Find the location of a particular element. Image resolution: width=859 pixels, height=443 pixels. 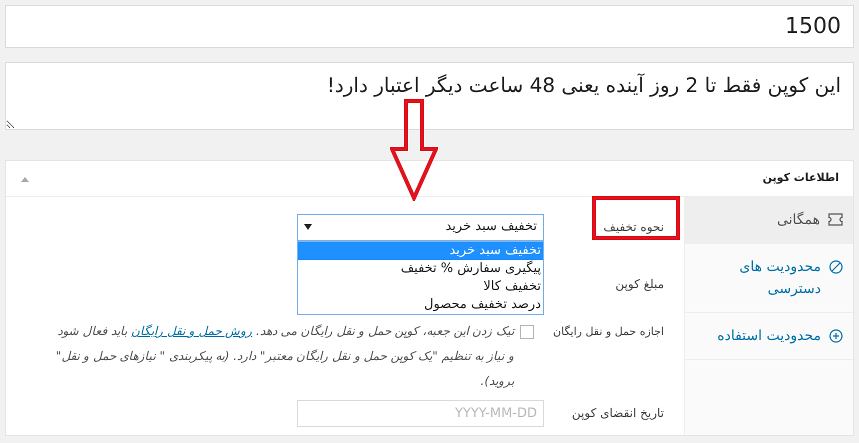

caret-icon is located at coordinates (308, 227).